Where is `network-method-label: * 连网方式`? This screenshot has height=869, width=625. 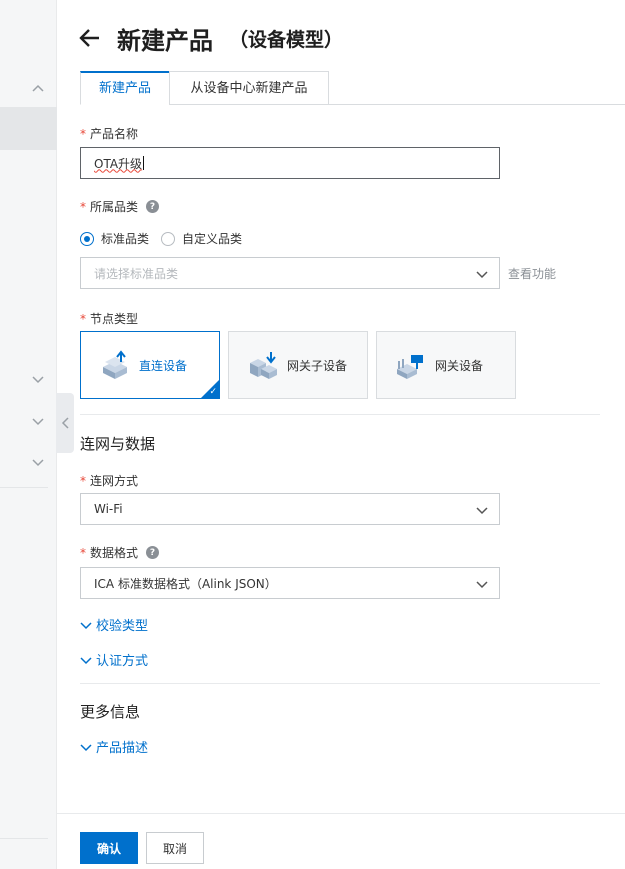 network-method-label: * 连网方式 is located at coordinates (109, 480).